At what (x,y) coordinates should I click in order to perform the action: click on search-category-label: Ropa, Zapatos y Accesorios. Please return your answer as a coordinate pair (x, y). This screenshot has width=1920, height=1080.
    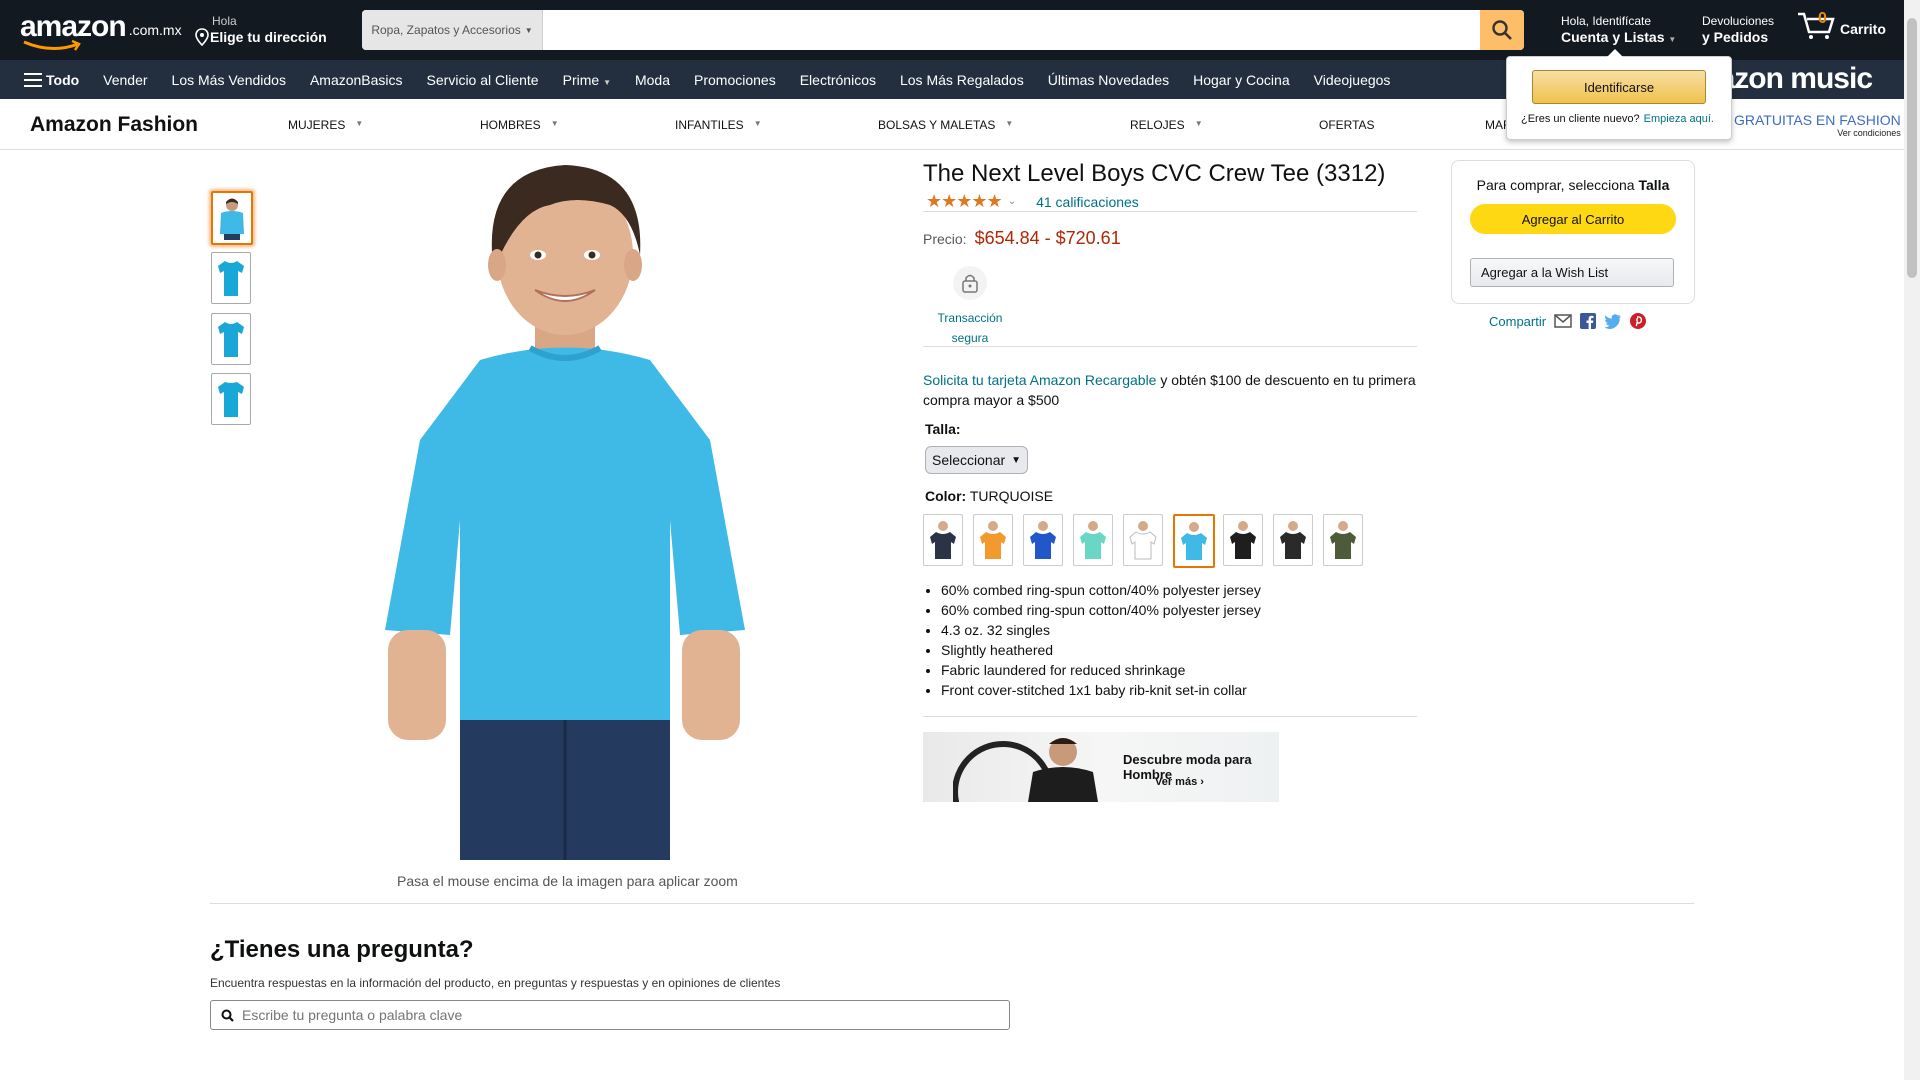
    Looking at the image, I should click on (446, 30).